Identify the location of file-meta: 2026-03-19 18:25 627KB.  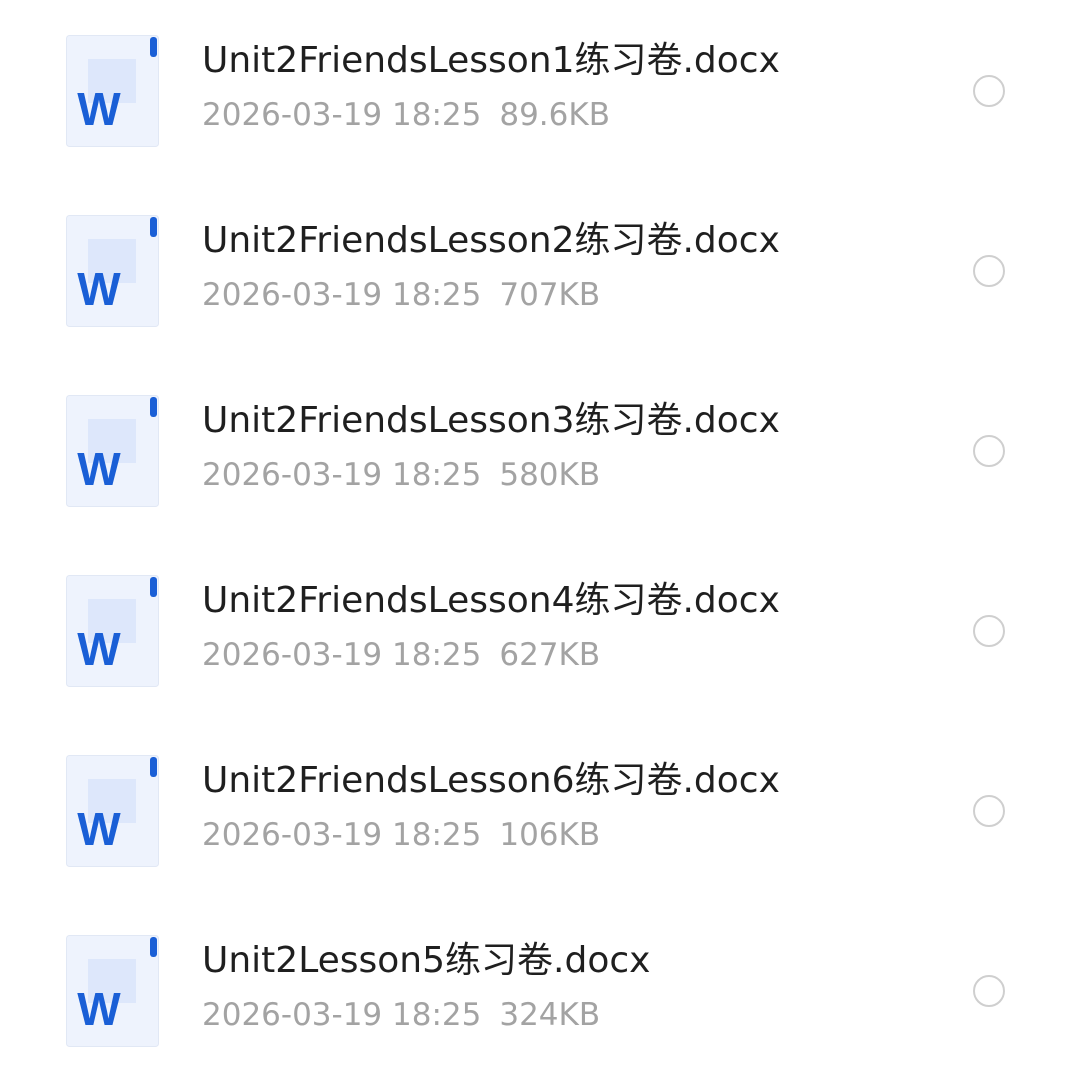
(401, 655).